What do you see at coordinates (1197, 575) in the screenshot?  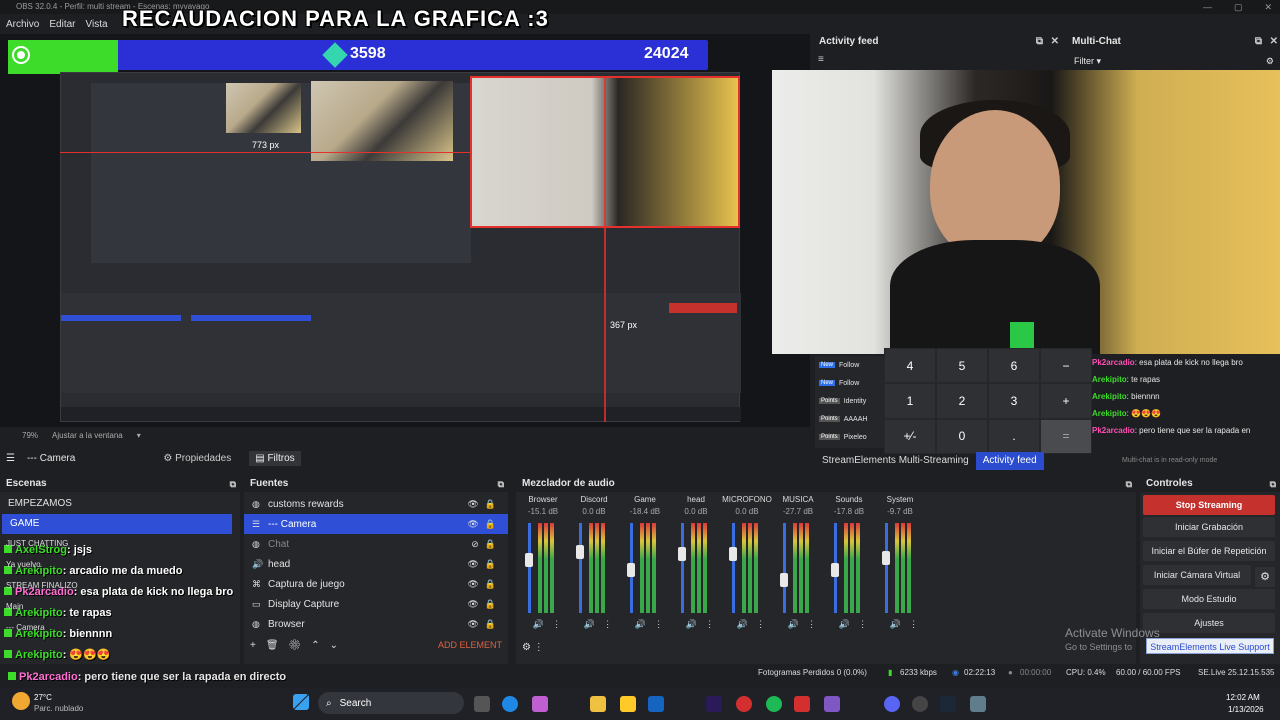 I see `virtual-camera-button: Iniciar Cámara Virtual` at bounding box center [1197, 575].